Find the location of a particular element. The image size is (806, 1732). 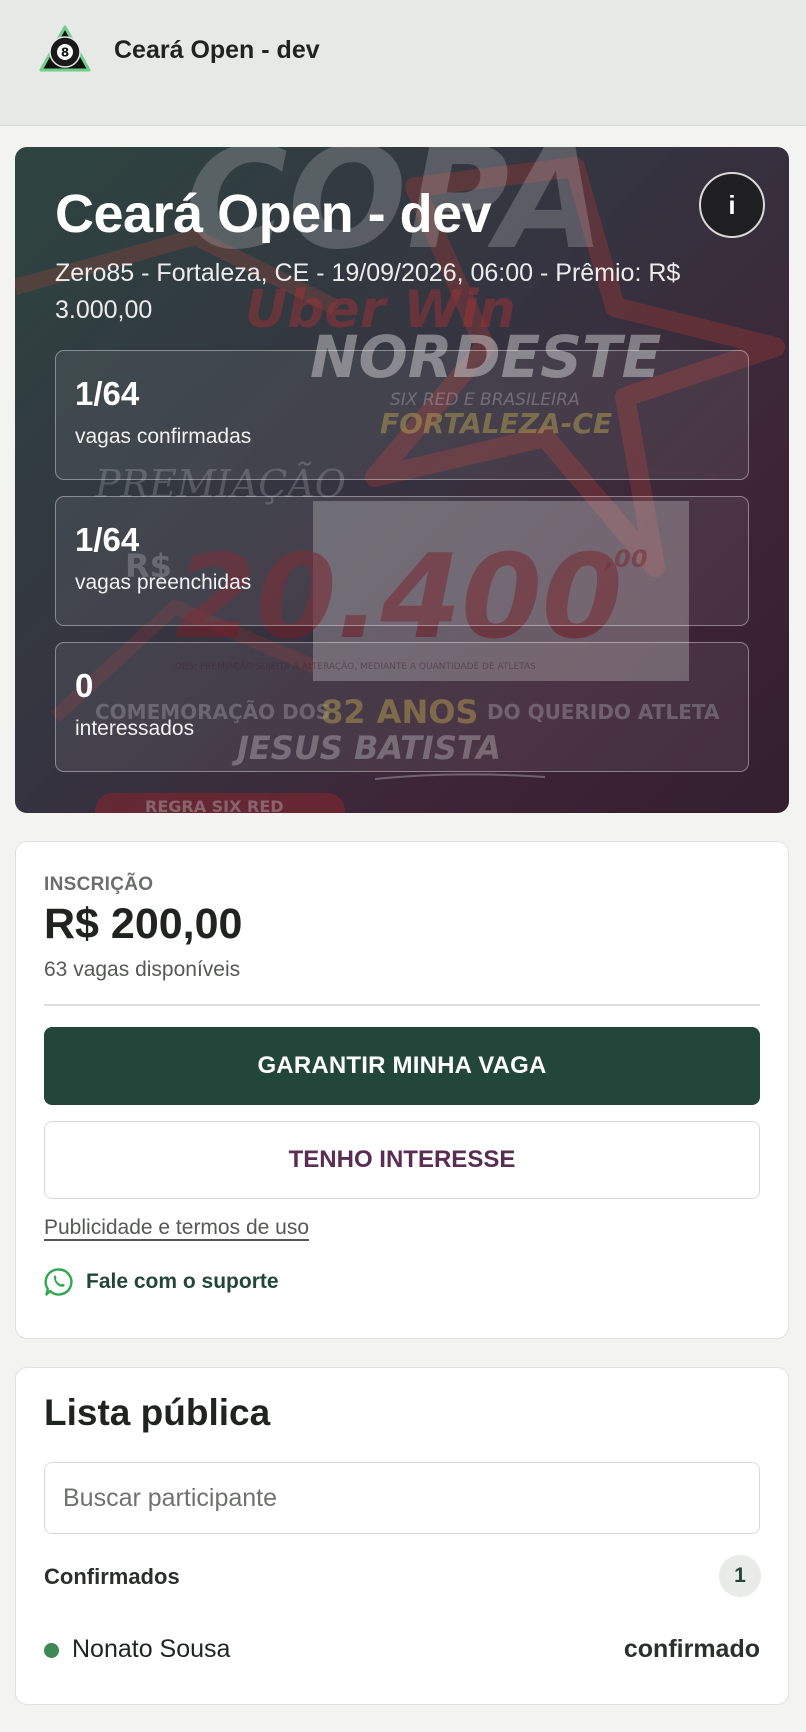

participant-status: confirmado is located at coordinates (691, 1649).